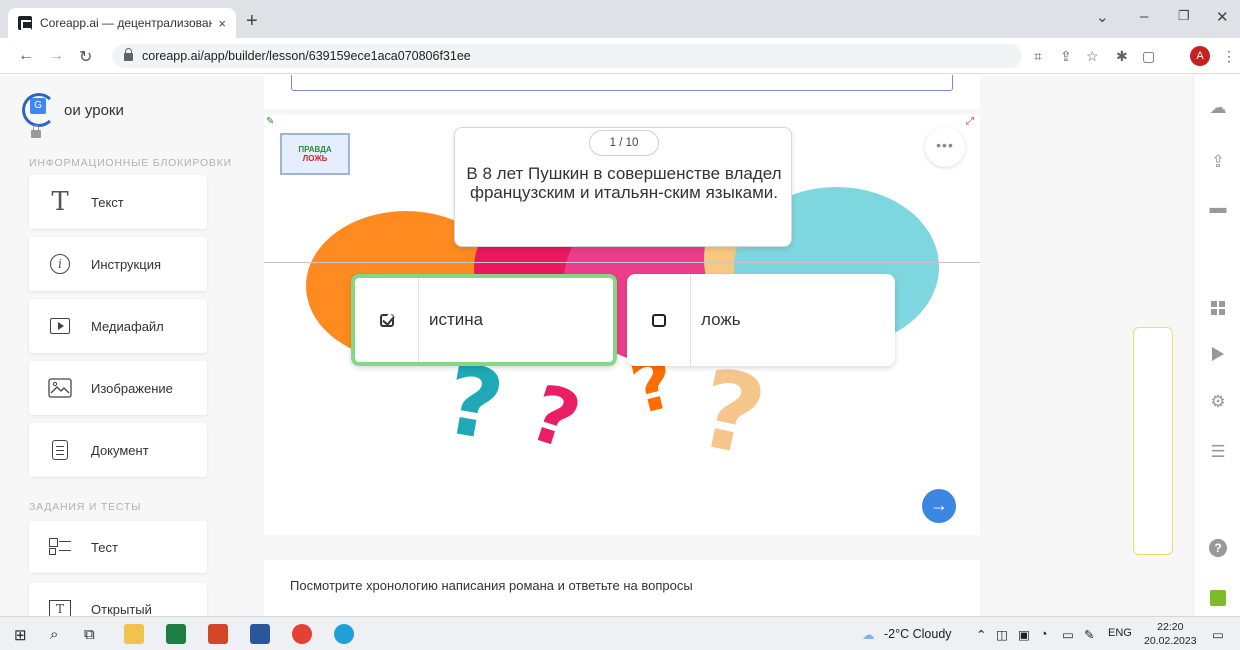  Describe the element at coordinates (315, 158) in the screenshot. I see `badge-line-false: ЛОЖЬ` at that location.